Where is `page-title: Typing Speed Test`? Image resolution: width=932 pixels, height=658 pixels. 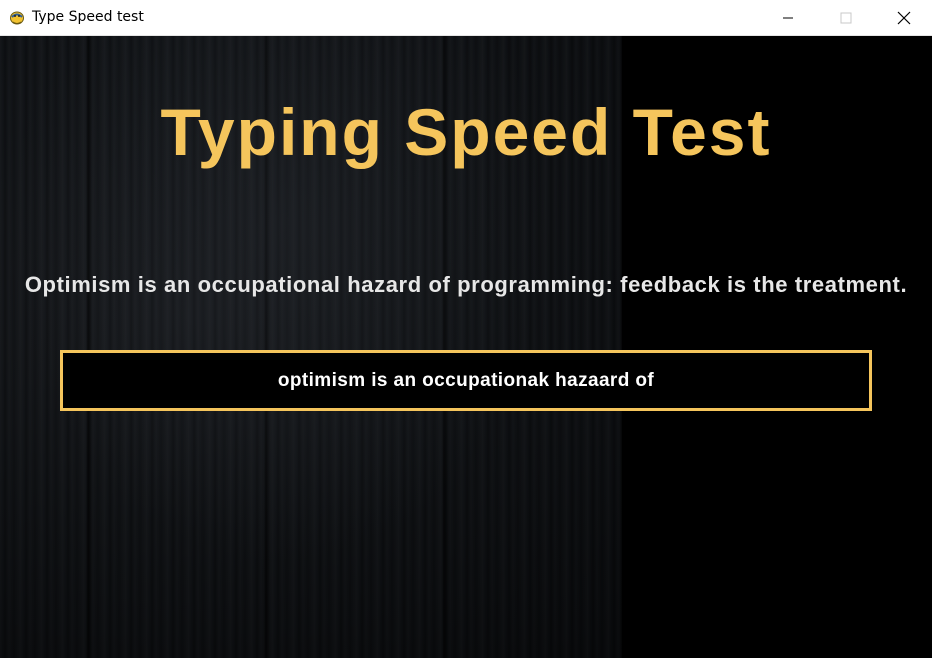
page-title: Typing Speed Test is located at coordinates (466, 132).